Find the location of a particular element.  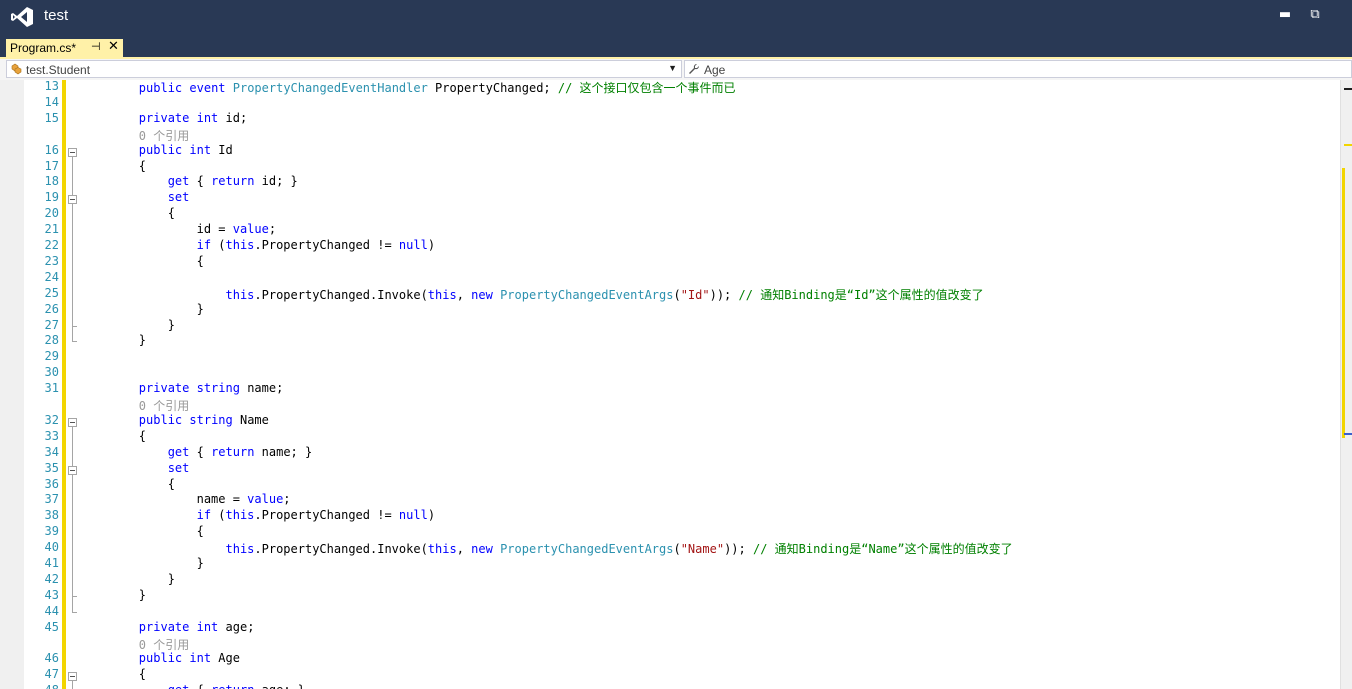

code-line: 14 is located at coordinates (670, 102).